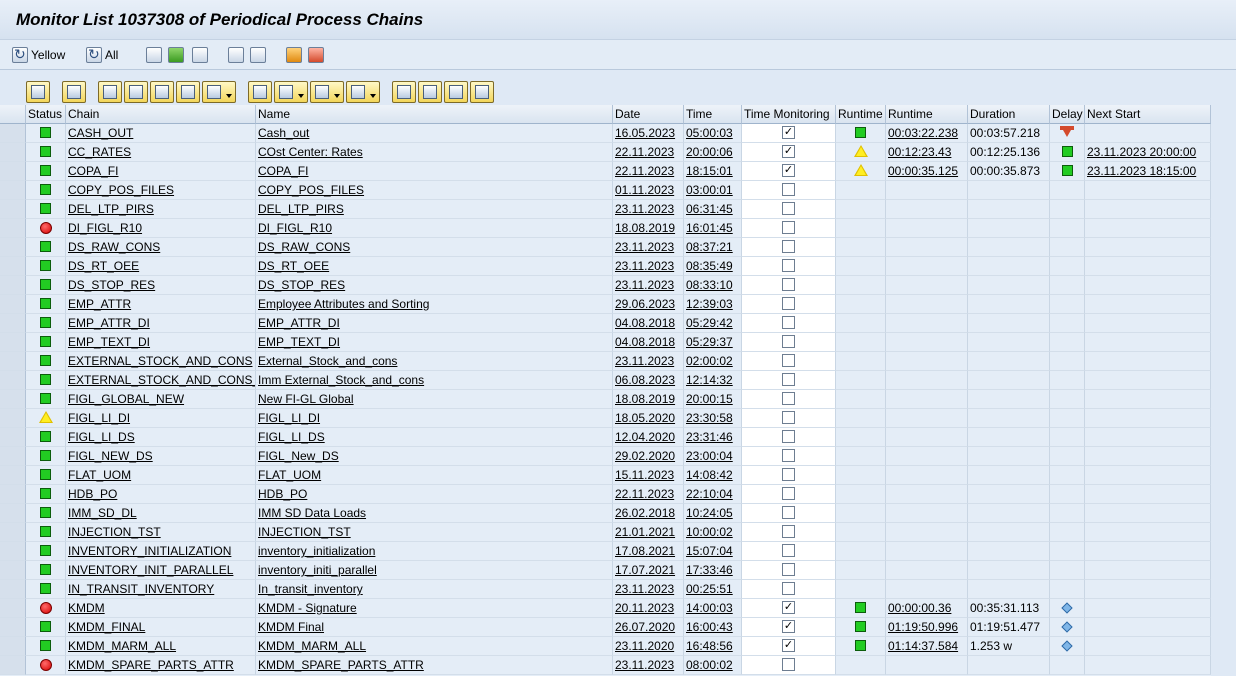 This screenshot has height=676, width=1236. What do you see at coordinates (109, 342) in the screenshot?
I see `chain-link: EMP_TEXT_DI` at bounding box center [109, 342].